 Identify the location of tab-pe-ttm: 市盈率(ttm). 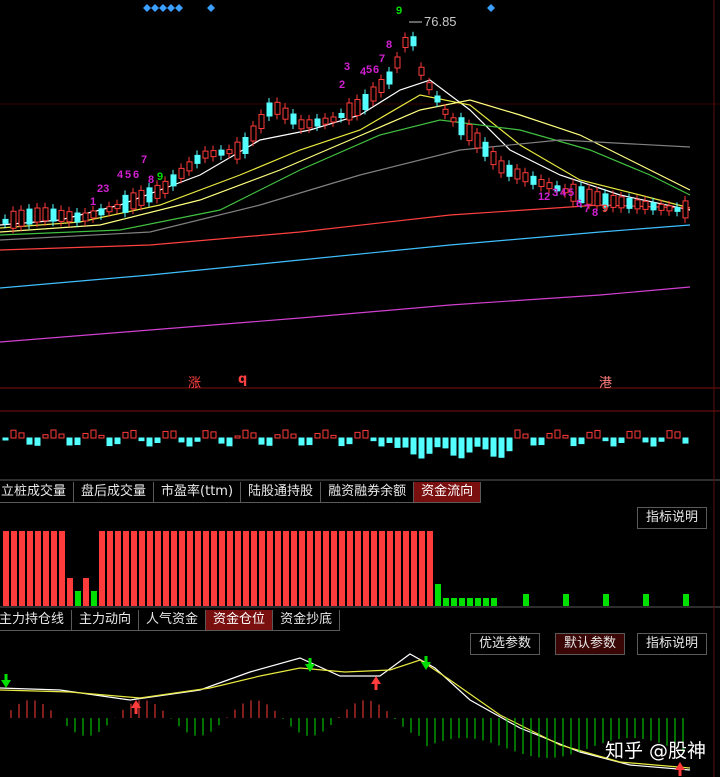
(198, 492).